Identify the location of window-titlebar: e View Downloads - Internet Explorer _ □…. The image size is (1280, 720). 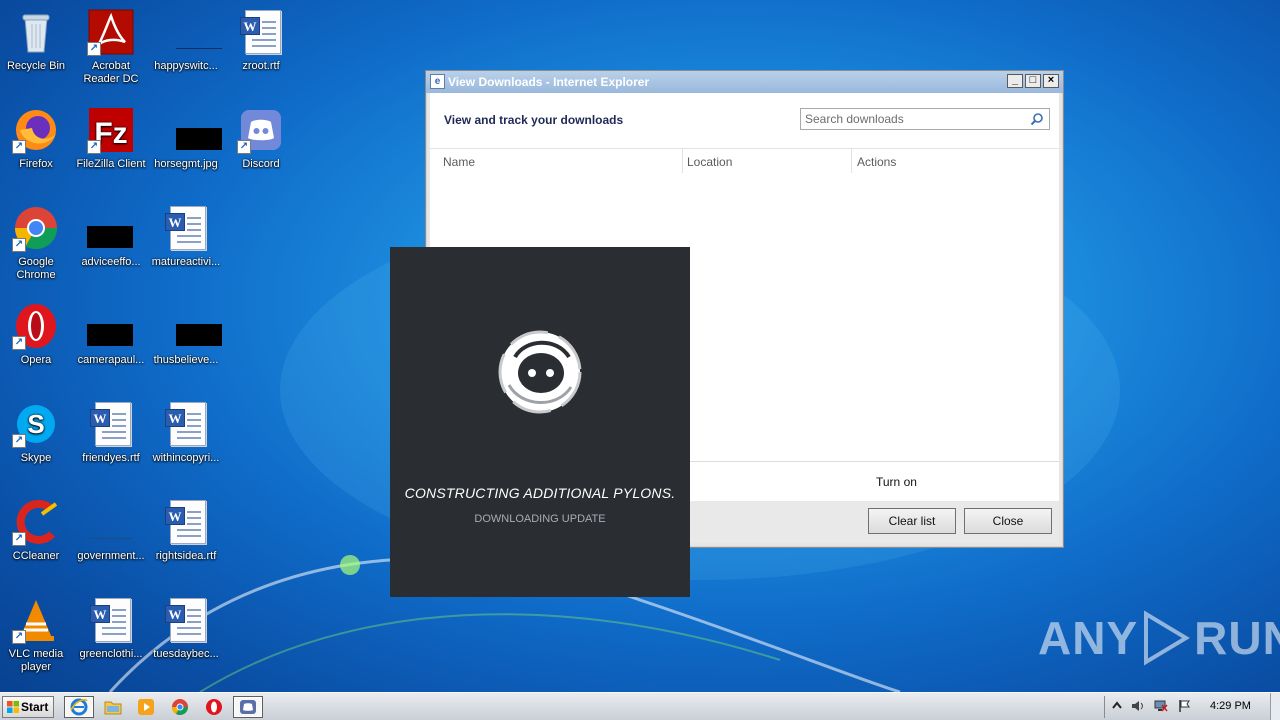
(744, 82).